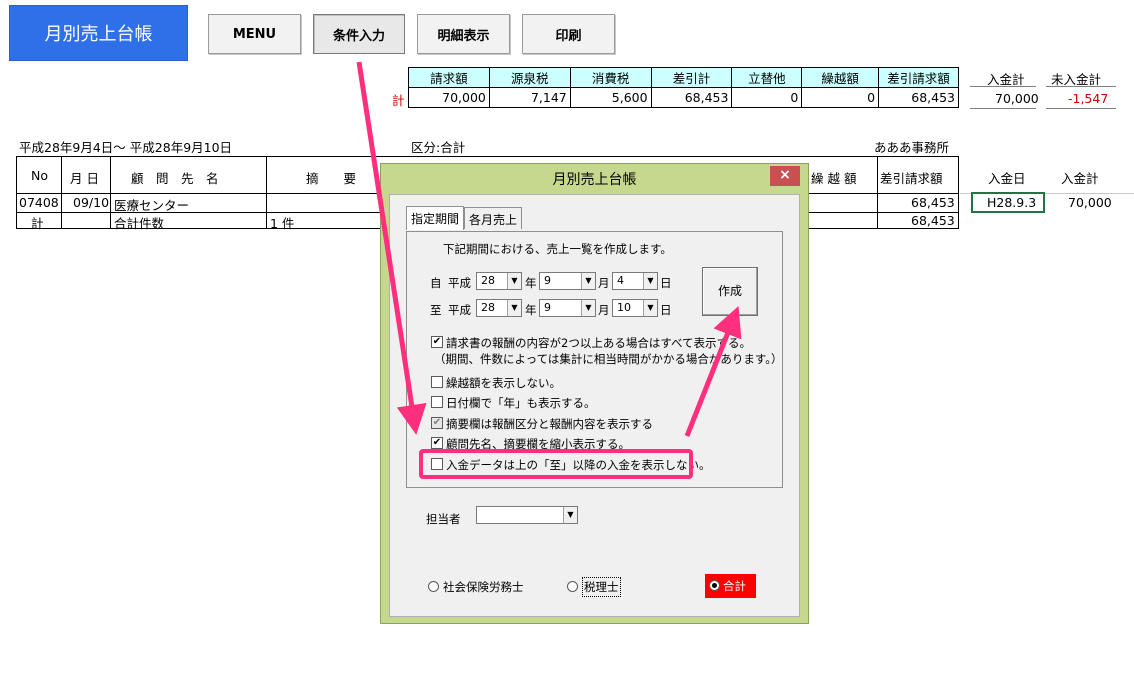 This screenshot has width=1134, height=687. What do you see at coordinates (713, 371) in the screenshot?
I see `arrow-to-create-button` at bounding box center [713, 371].